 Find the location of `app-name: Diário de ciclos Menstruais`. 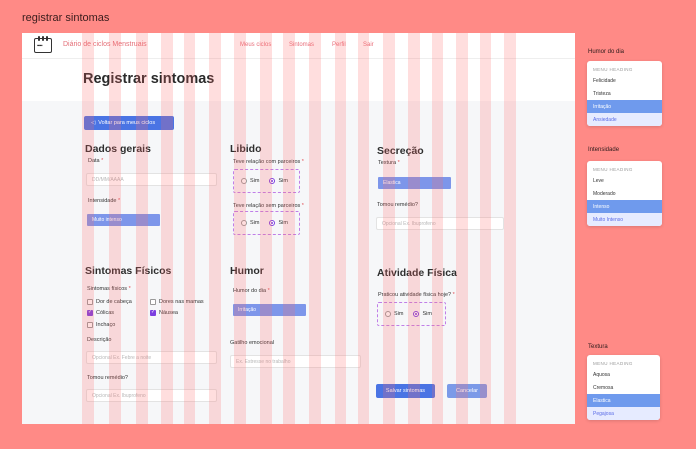

app-name: Diário de ciclos Menstruais is located at coordinates (105, 44).